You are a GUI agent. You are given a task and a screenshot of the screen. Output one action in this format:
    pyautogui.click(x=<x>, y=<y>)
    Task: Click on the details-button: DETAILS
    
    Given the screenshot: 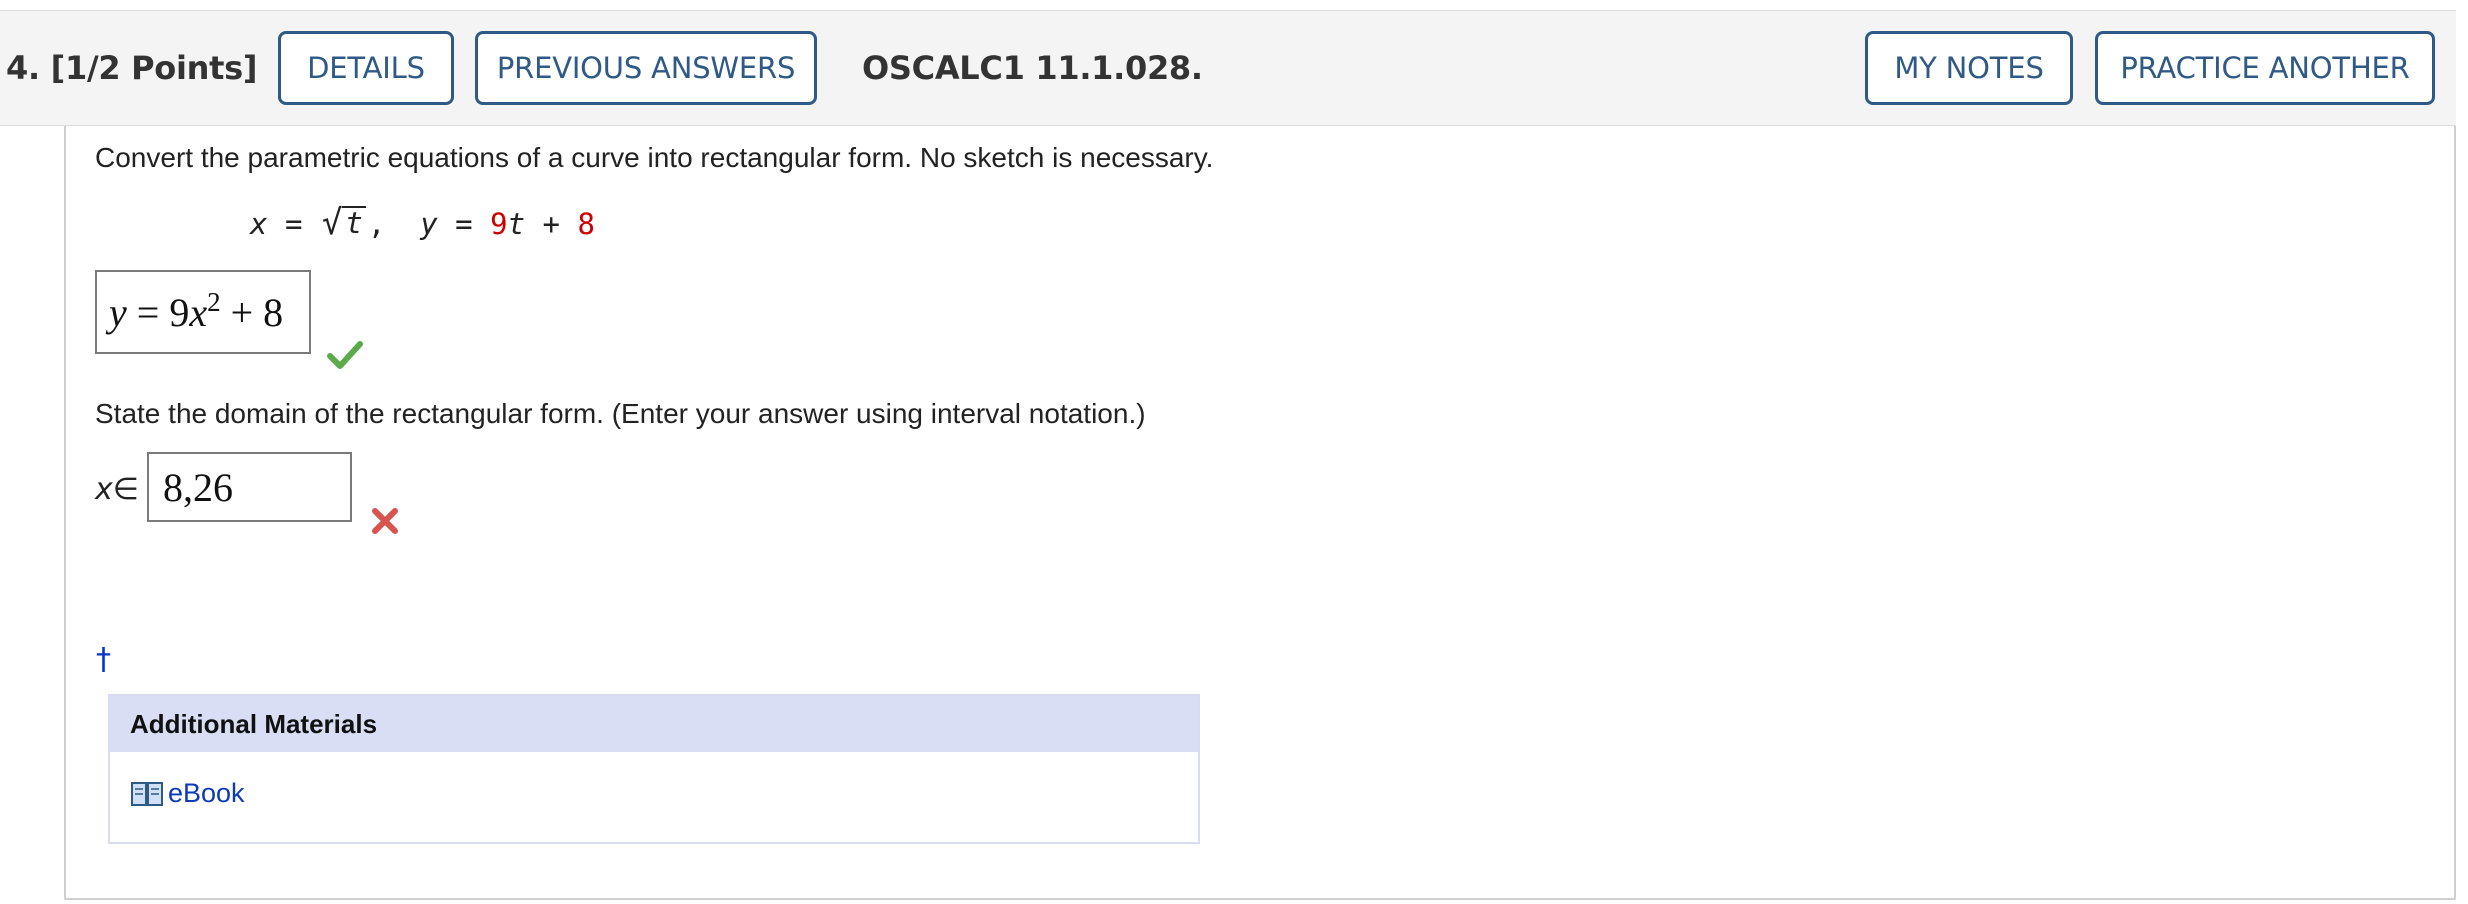 What is the action you would take?
    pyautogui.click(x=366, y=68)
    